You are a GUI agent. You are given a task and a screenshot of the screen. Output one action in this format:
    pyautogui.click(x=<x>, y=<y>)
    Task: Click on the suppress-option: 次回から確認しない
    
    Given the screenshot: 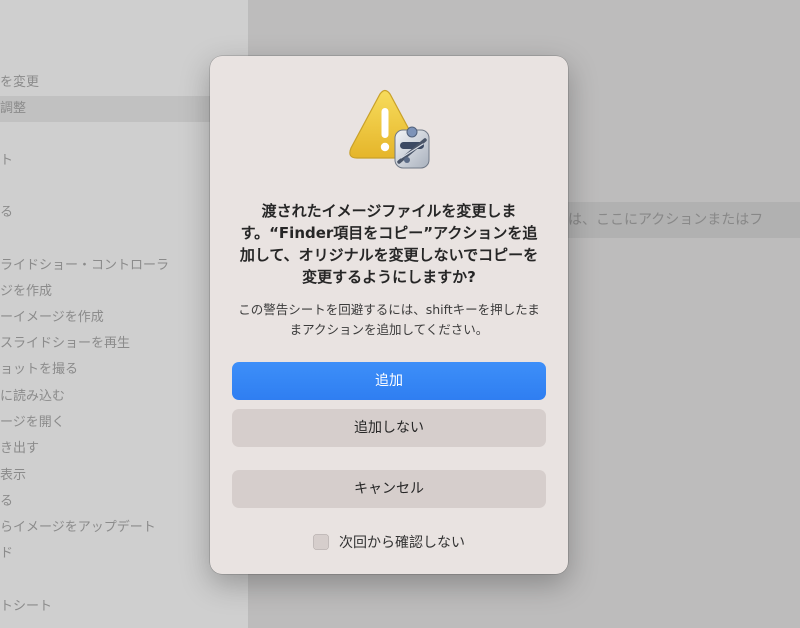 What is the action you would take?
    pyautogui.click(x=389, y=542)
    